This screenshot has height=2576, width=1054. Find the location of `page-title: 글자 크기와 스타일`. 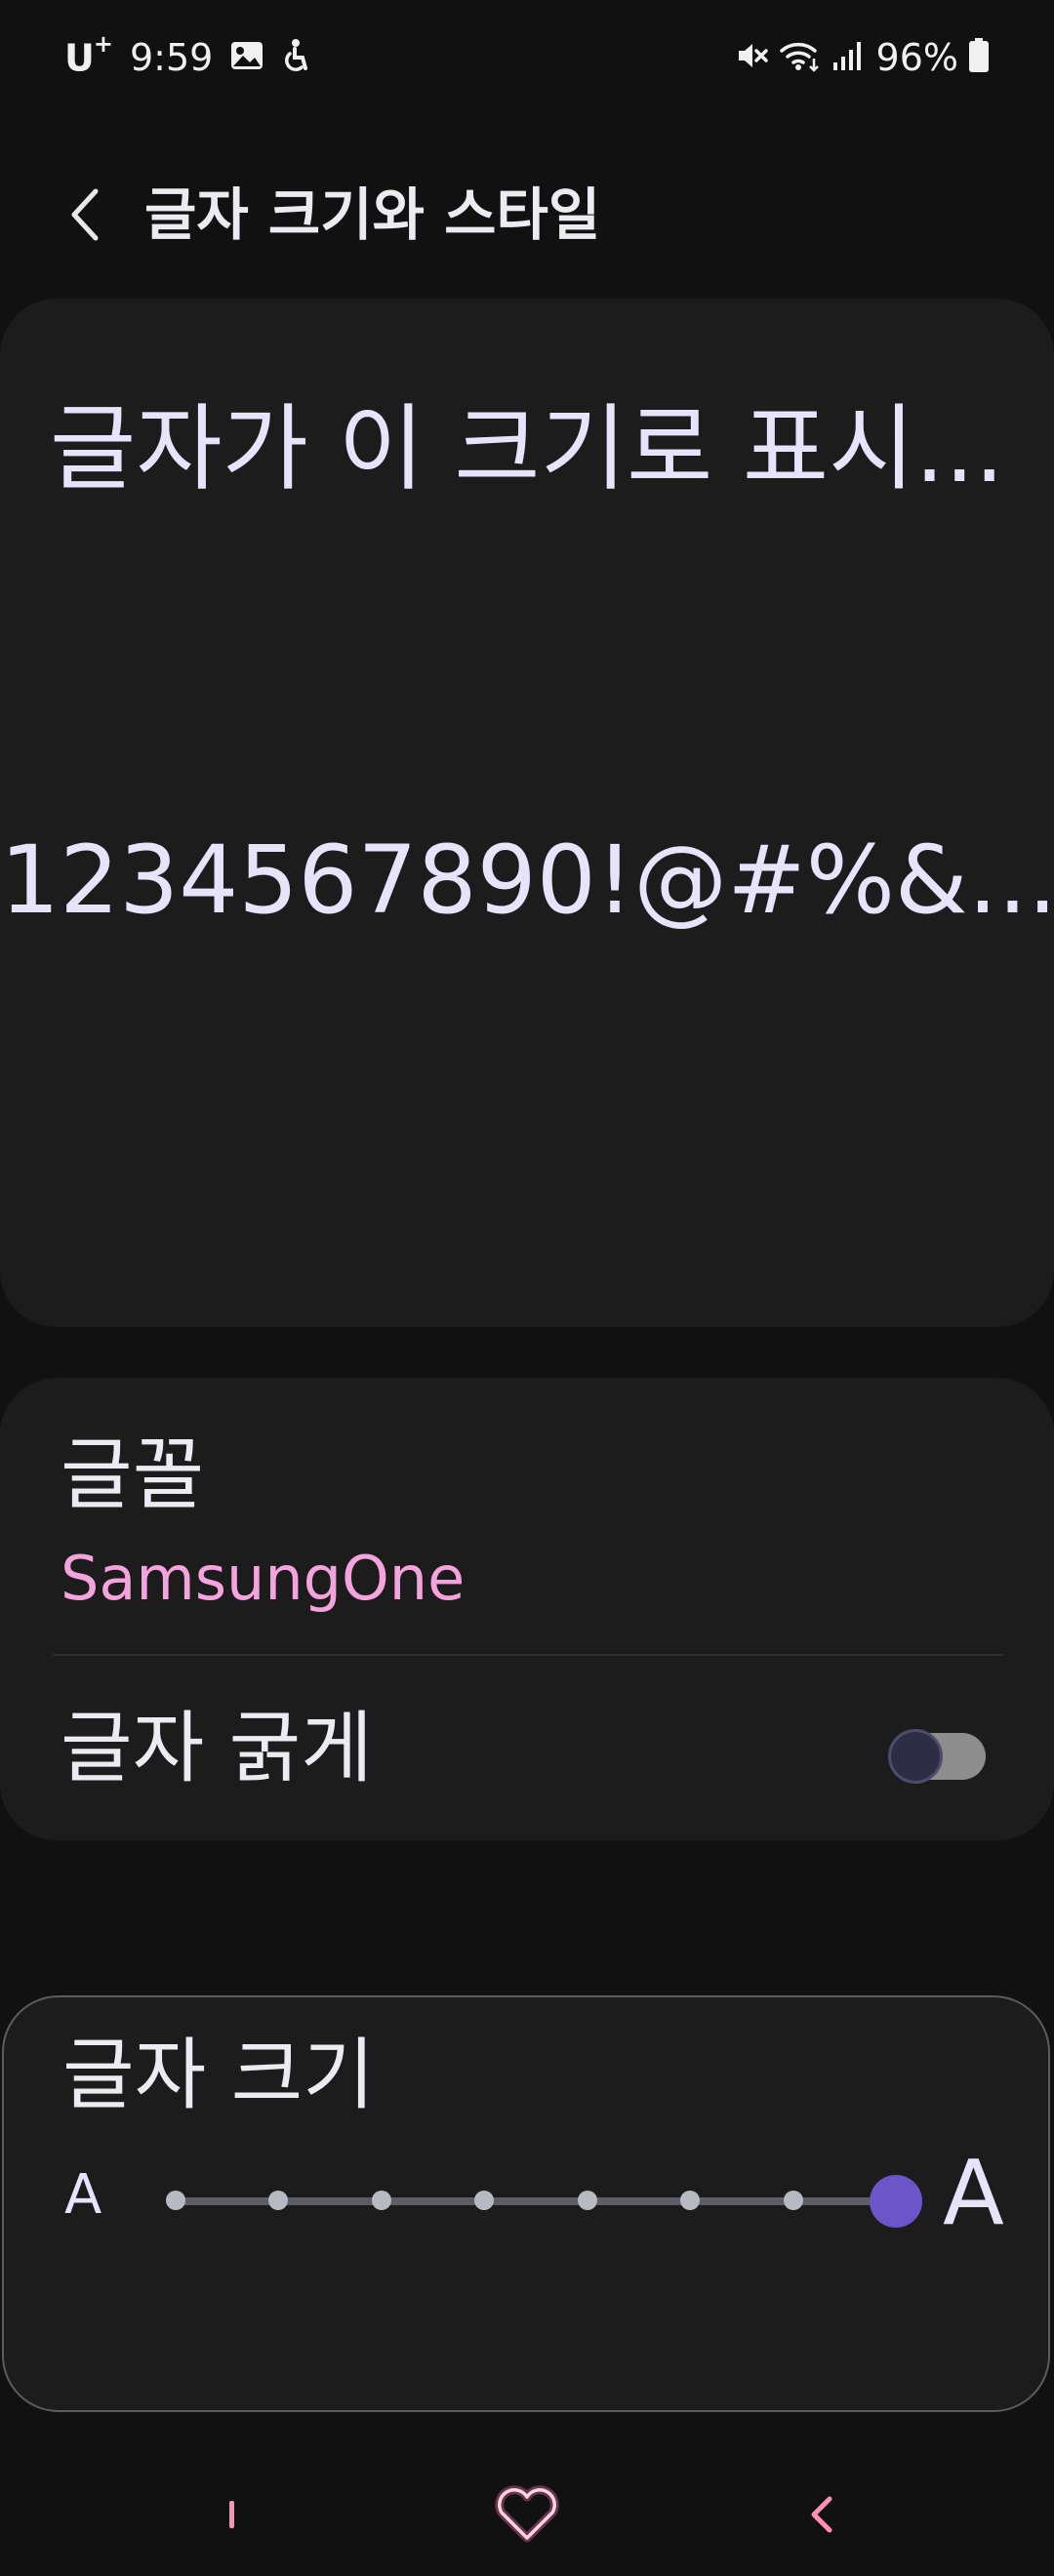

page-title: 글자 크기와 스타일 is located at coordinates (372, 214).